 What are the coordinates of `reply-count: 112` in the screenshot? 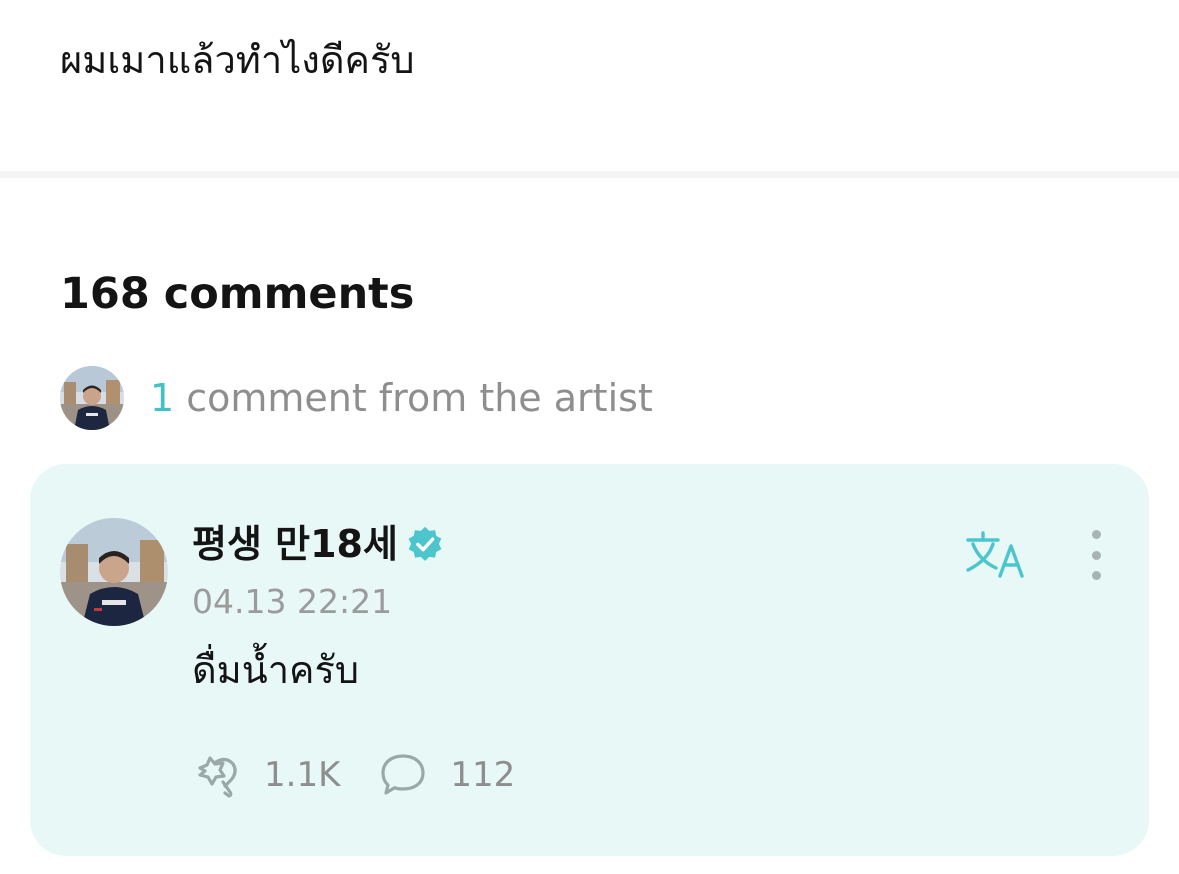 It's located at (483, 775).